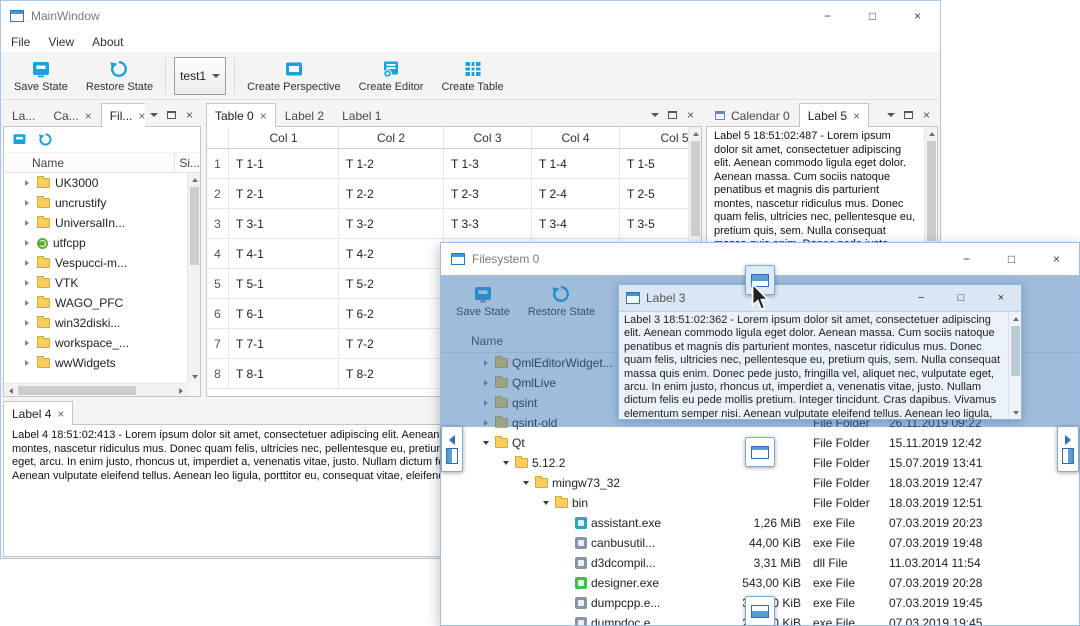  Describe the element at coordinates (391, 163) in the screenshot. I see `table-cell: T 1-2` at that location.